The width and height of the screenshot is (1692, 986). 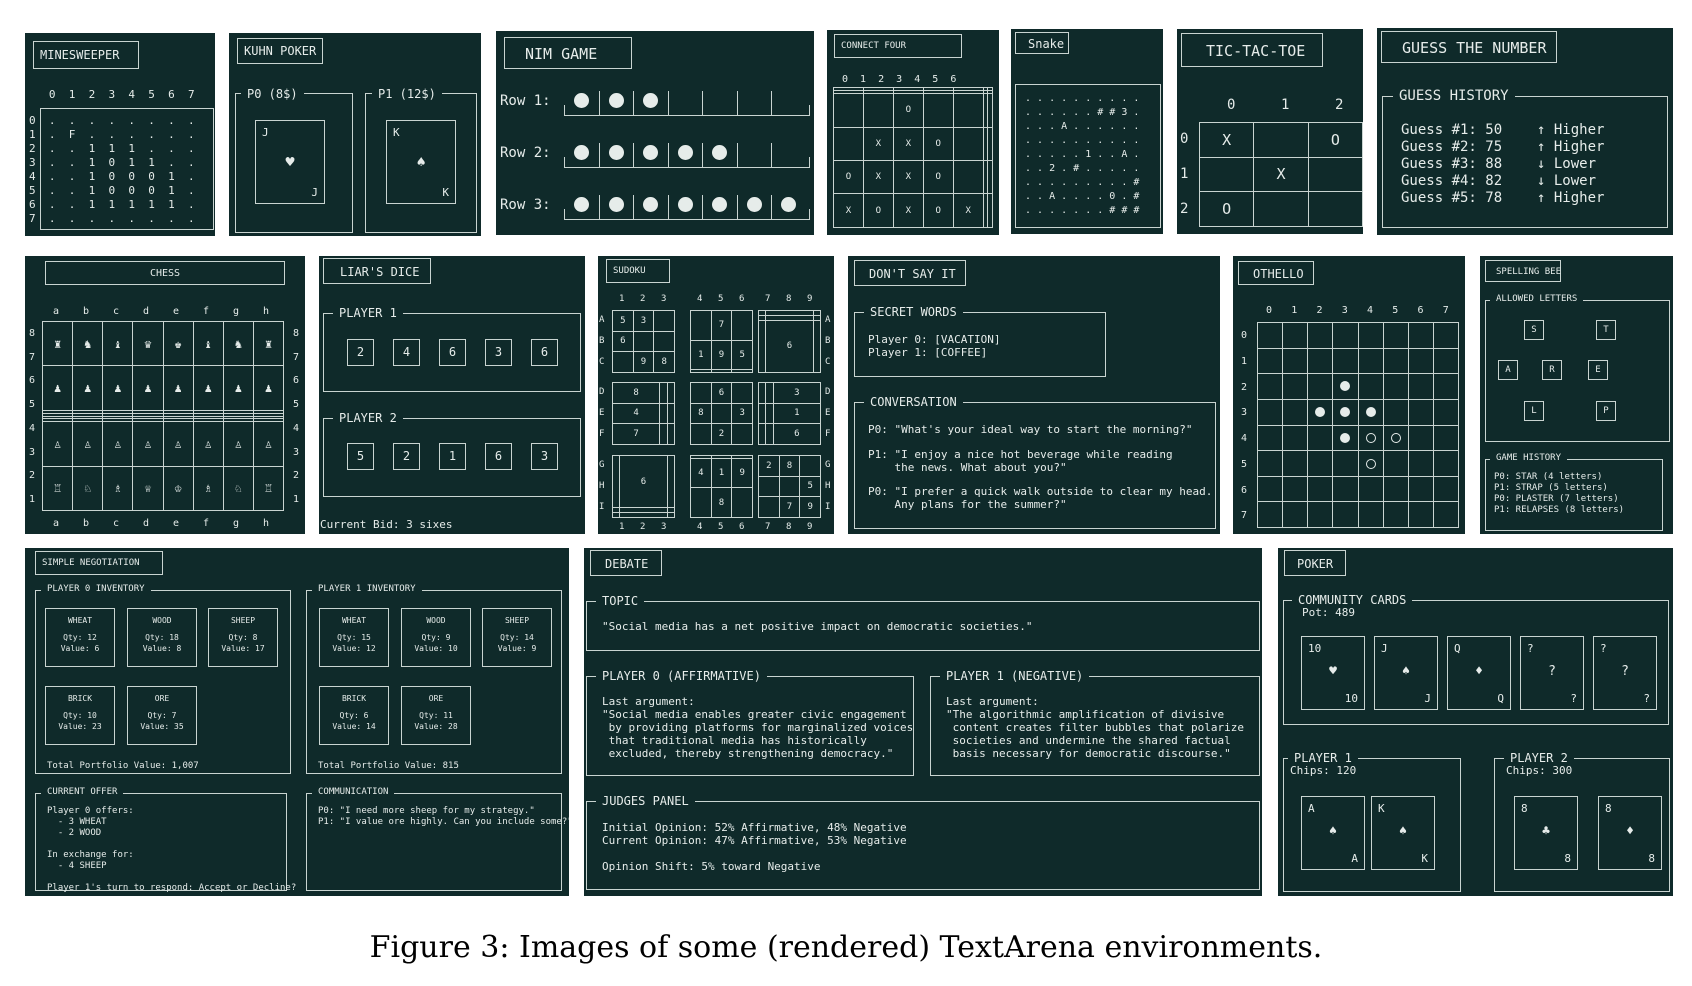 I want to click on sudoku-row, so click(x=643, y=515).